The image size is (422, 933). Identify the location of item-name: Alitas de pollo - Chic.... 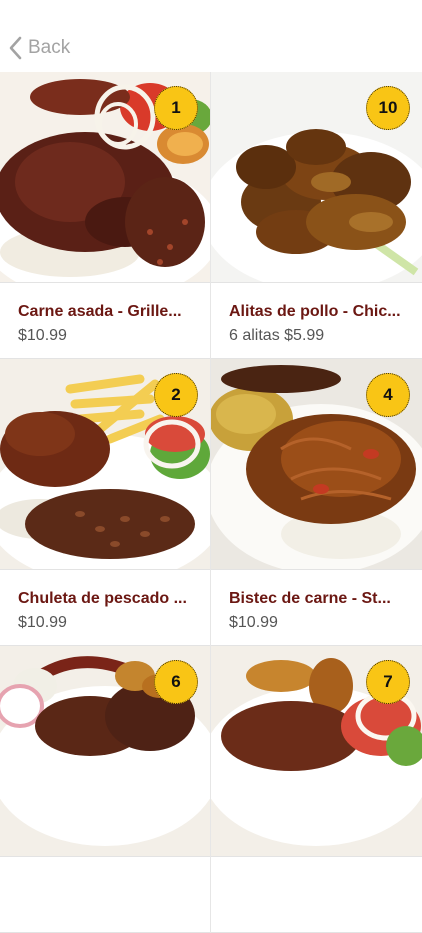
(315, 311).